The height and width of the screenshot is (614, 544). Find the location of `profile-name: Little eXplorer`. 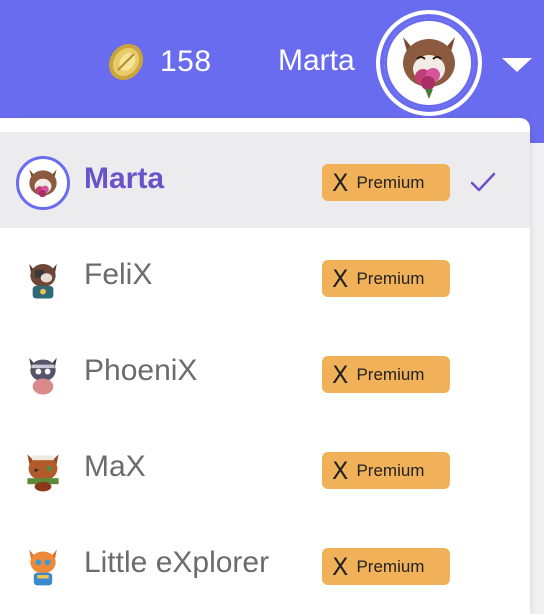

profile-name: Little eXplorer is located at coordinates (177, 562).